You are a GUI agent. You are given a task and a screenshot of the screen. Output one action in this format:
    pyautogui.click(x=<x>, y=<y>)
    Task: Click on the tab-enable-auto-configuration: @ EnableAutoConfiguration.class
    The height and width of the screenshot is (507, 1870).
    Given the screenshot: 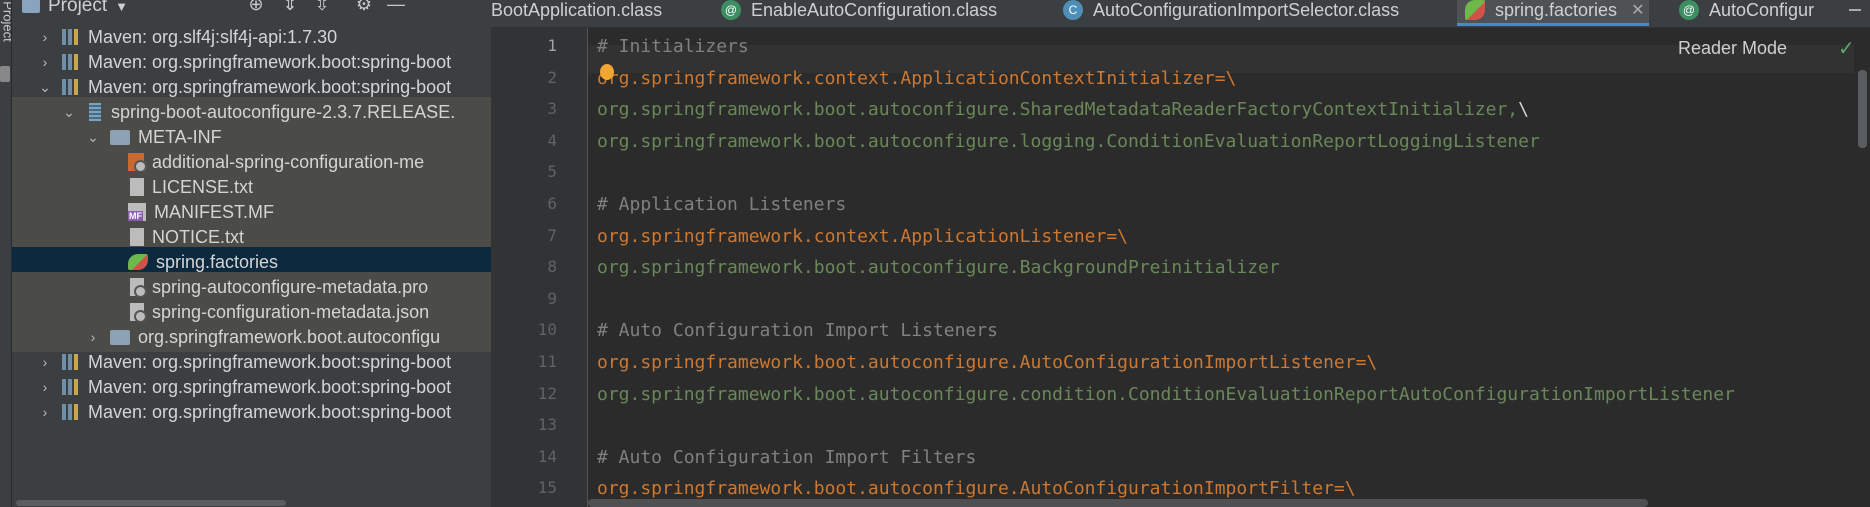 What is the action you would take?
    pyautogui.click(x=867, y=13)
    